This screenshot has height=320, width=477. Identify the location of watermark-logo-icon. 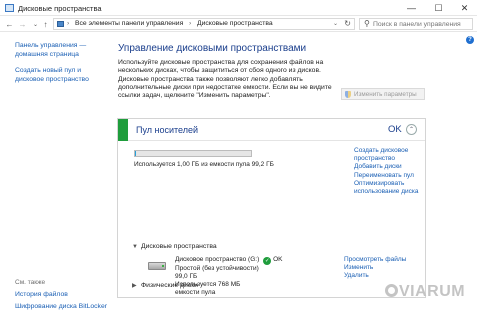
(391, 290).